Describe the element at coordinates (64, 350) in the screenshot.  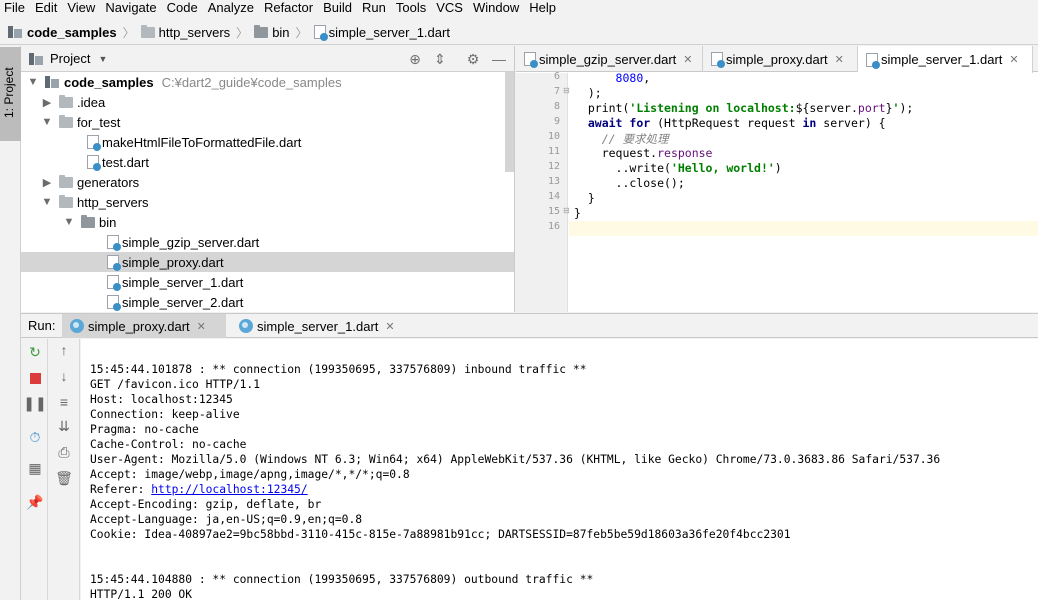
I see `arrow-up-icon: ↑` at that location.